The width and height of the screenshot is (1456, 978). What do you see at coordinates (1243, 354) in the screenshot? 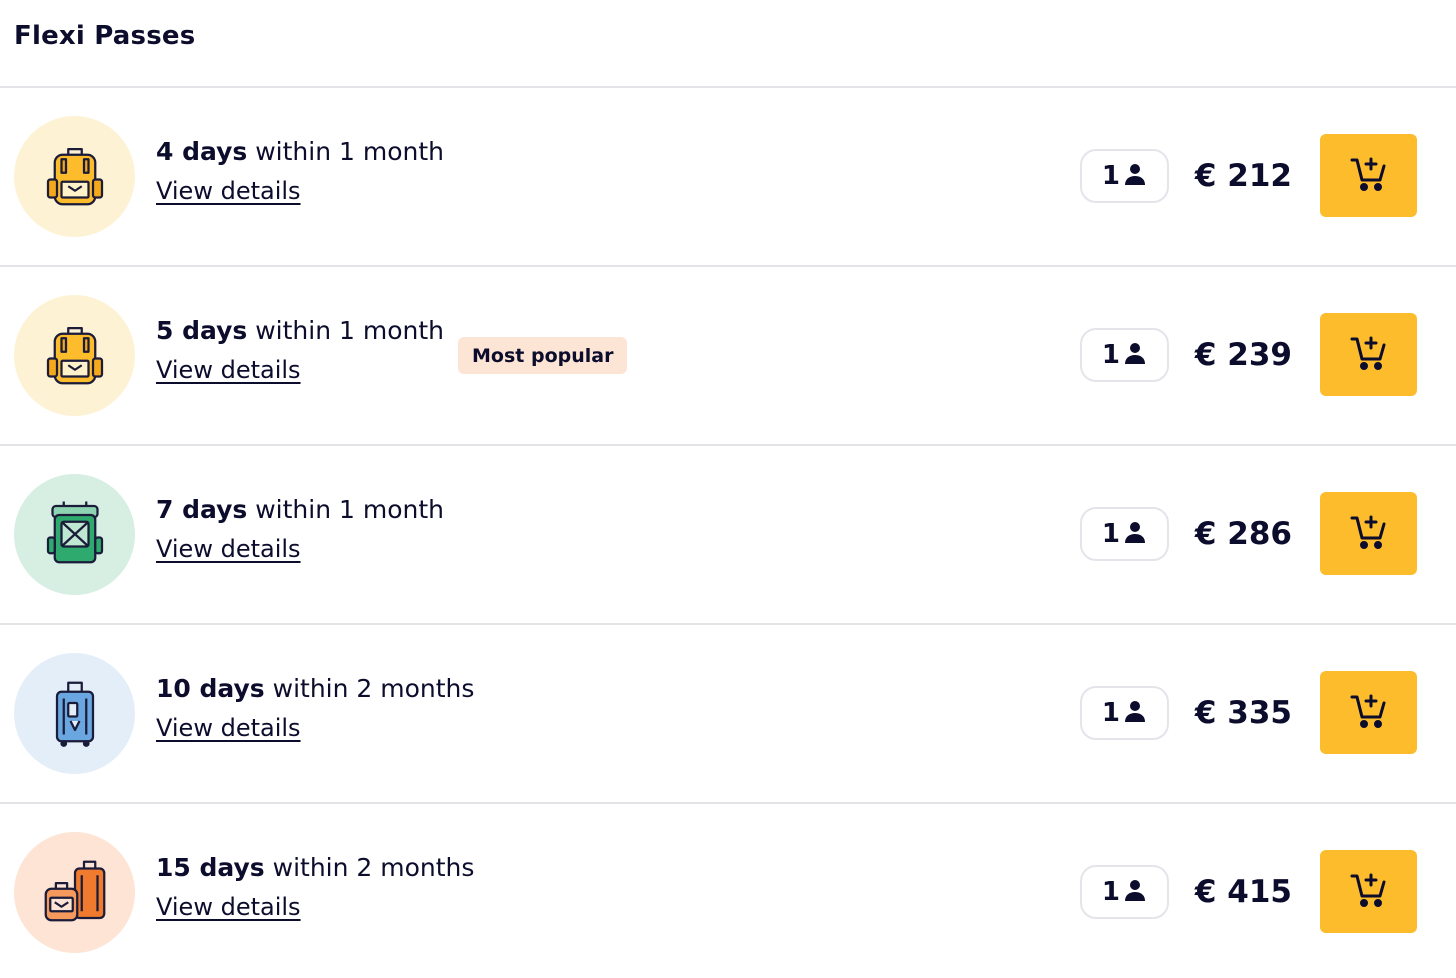
I see `pass-price: € 239` at bounding box center [1243, 354].